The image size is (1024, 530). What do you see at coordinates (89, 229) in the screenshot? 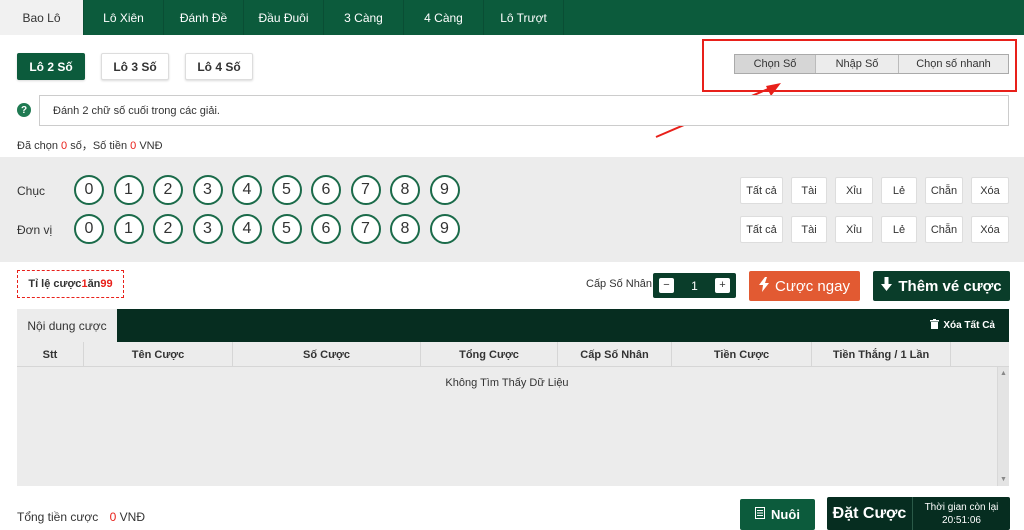
I see `digit-ball-don-vi-0: 0` at bounding box center [89, 229].